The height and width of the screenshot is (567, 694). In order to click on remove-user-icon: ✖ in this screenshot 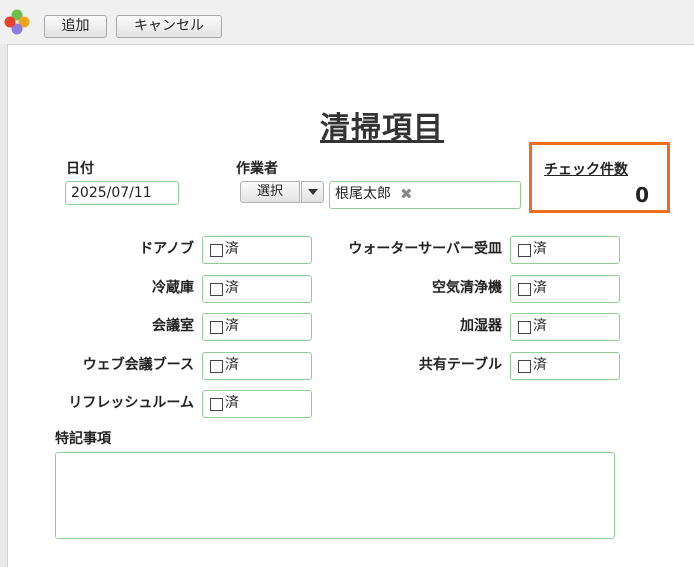, I will do `click(406, 194)`.